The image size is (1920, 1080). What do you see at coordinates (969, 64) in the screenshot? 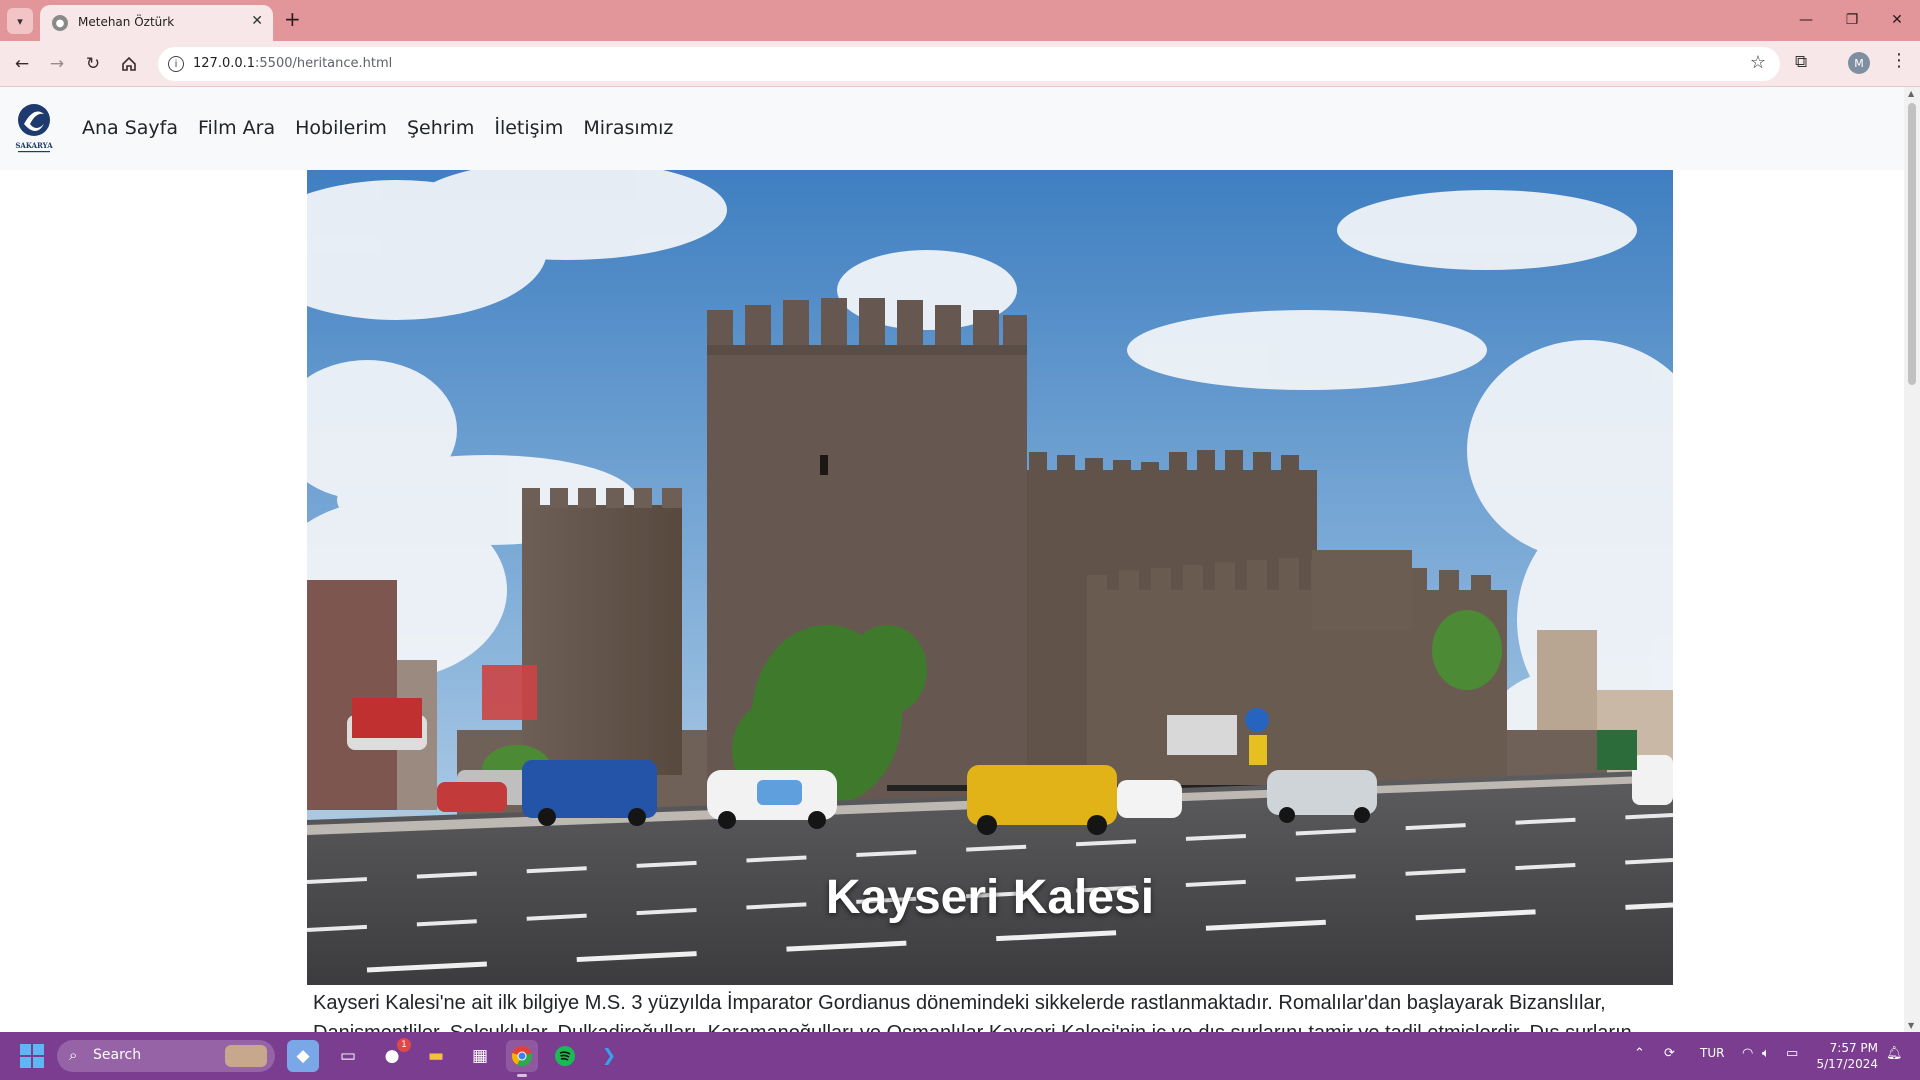
I see `address-bar: i 127.0.0.1:5500/heritance.html ☆` at bounding box center [969, 64].